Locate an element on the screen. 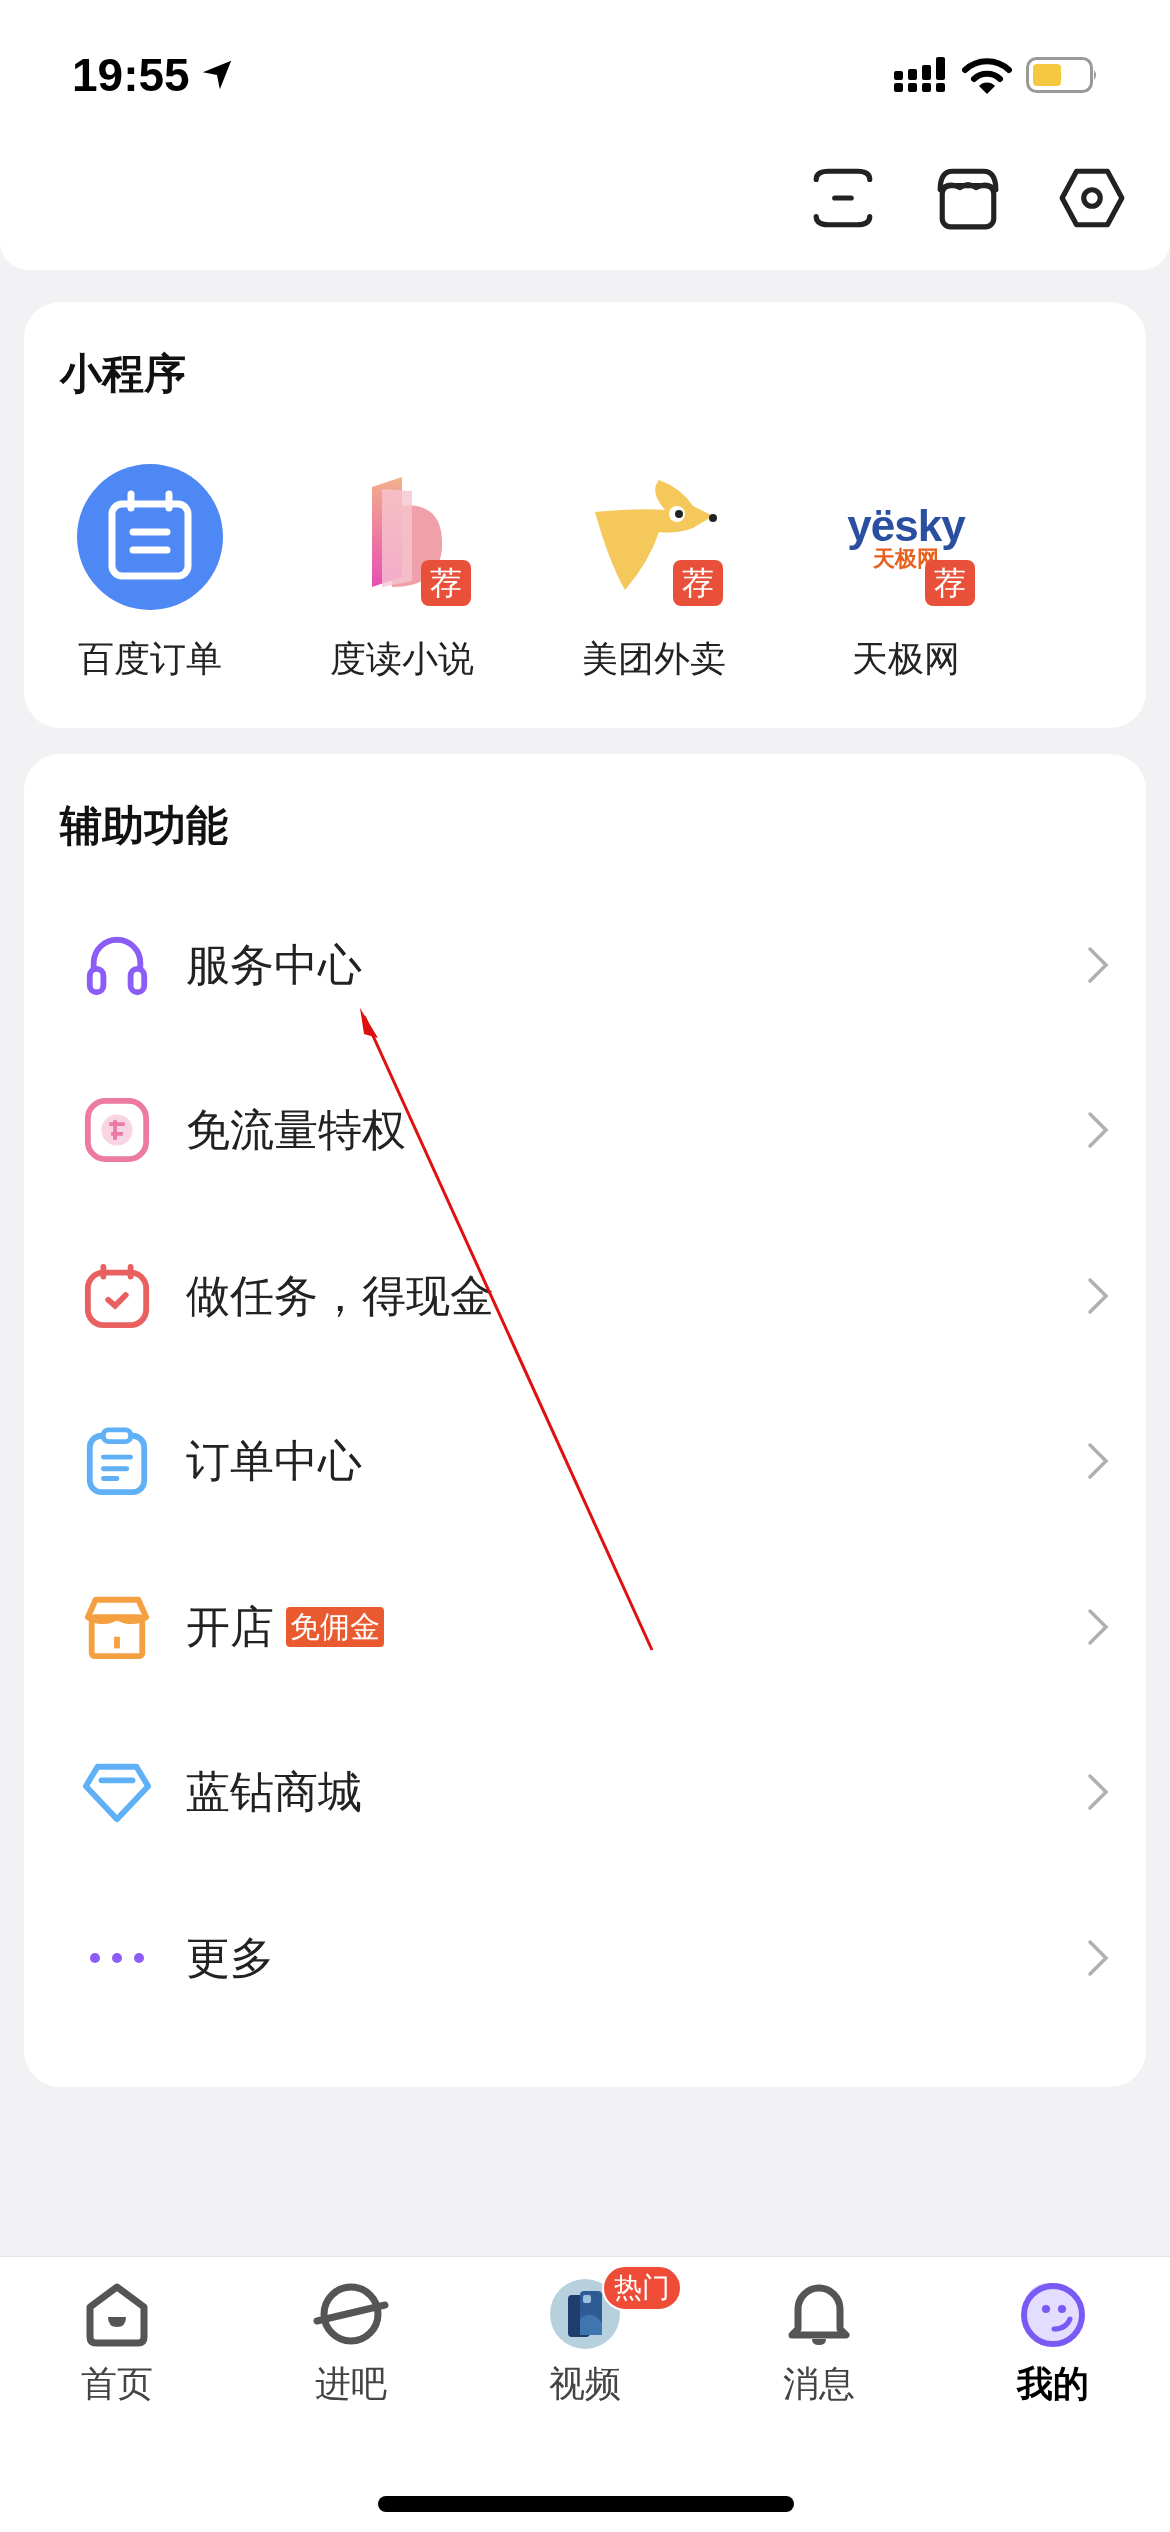 This screenshot has width=1170, height=2532. logo-text: yësky is located at coordinates (906, 526).